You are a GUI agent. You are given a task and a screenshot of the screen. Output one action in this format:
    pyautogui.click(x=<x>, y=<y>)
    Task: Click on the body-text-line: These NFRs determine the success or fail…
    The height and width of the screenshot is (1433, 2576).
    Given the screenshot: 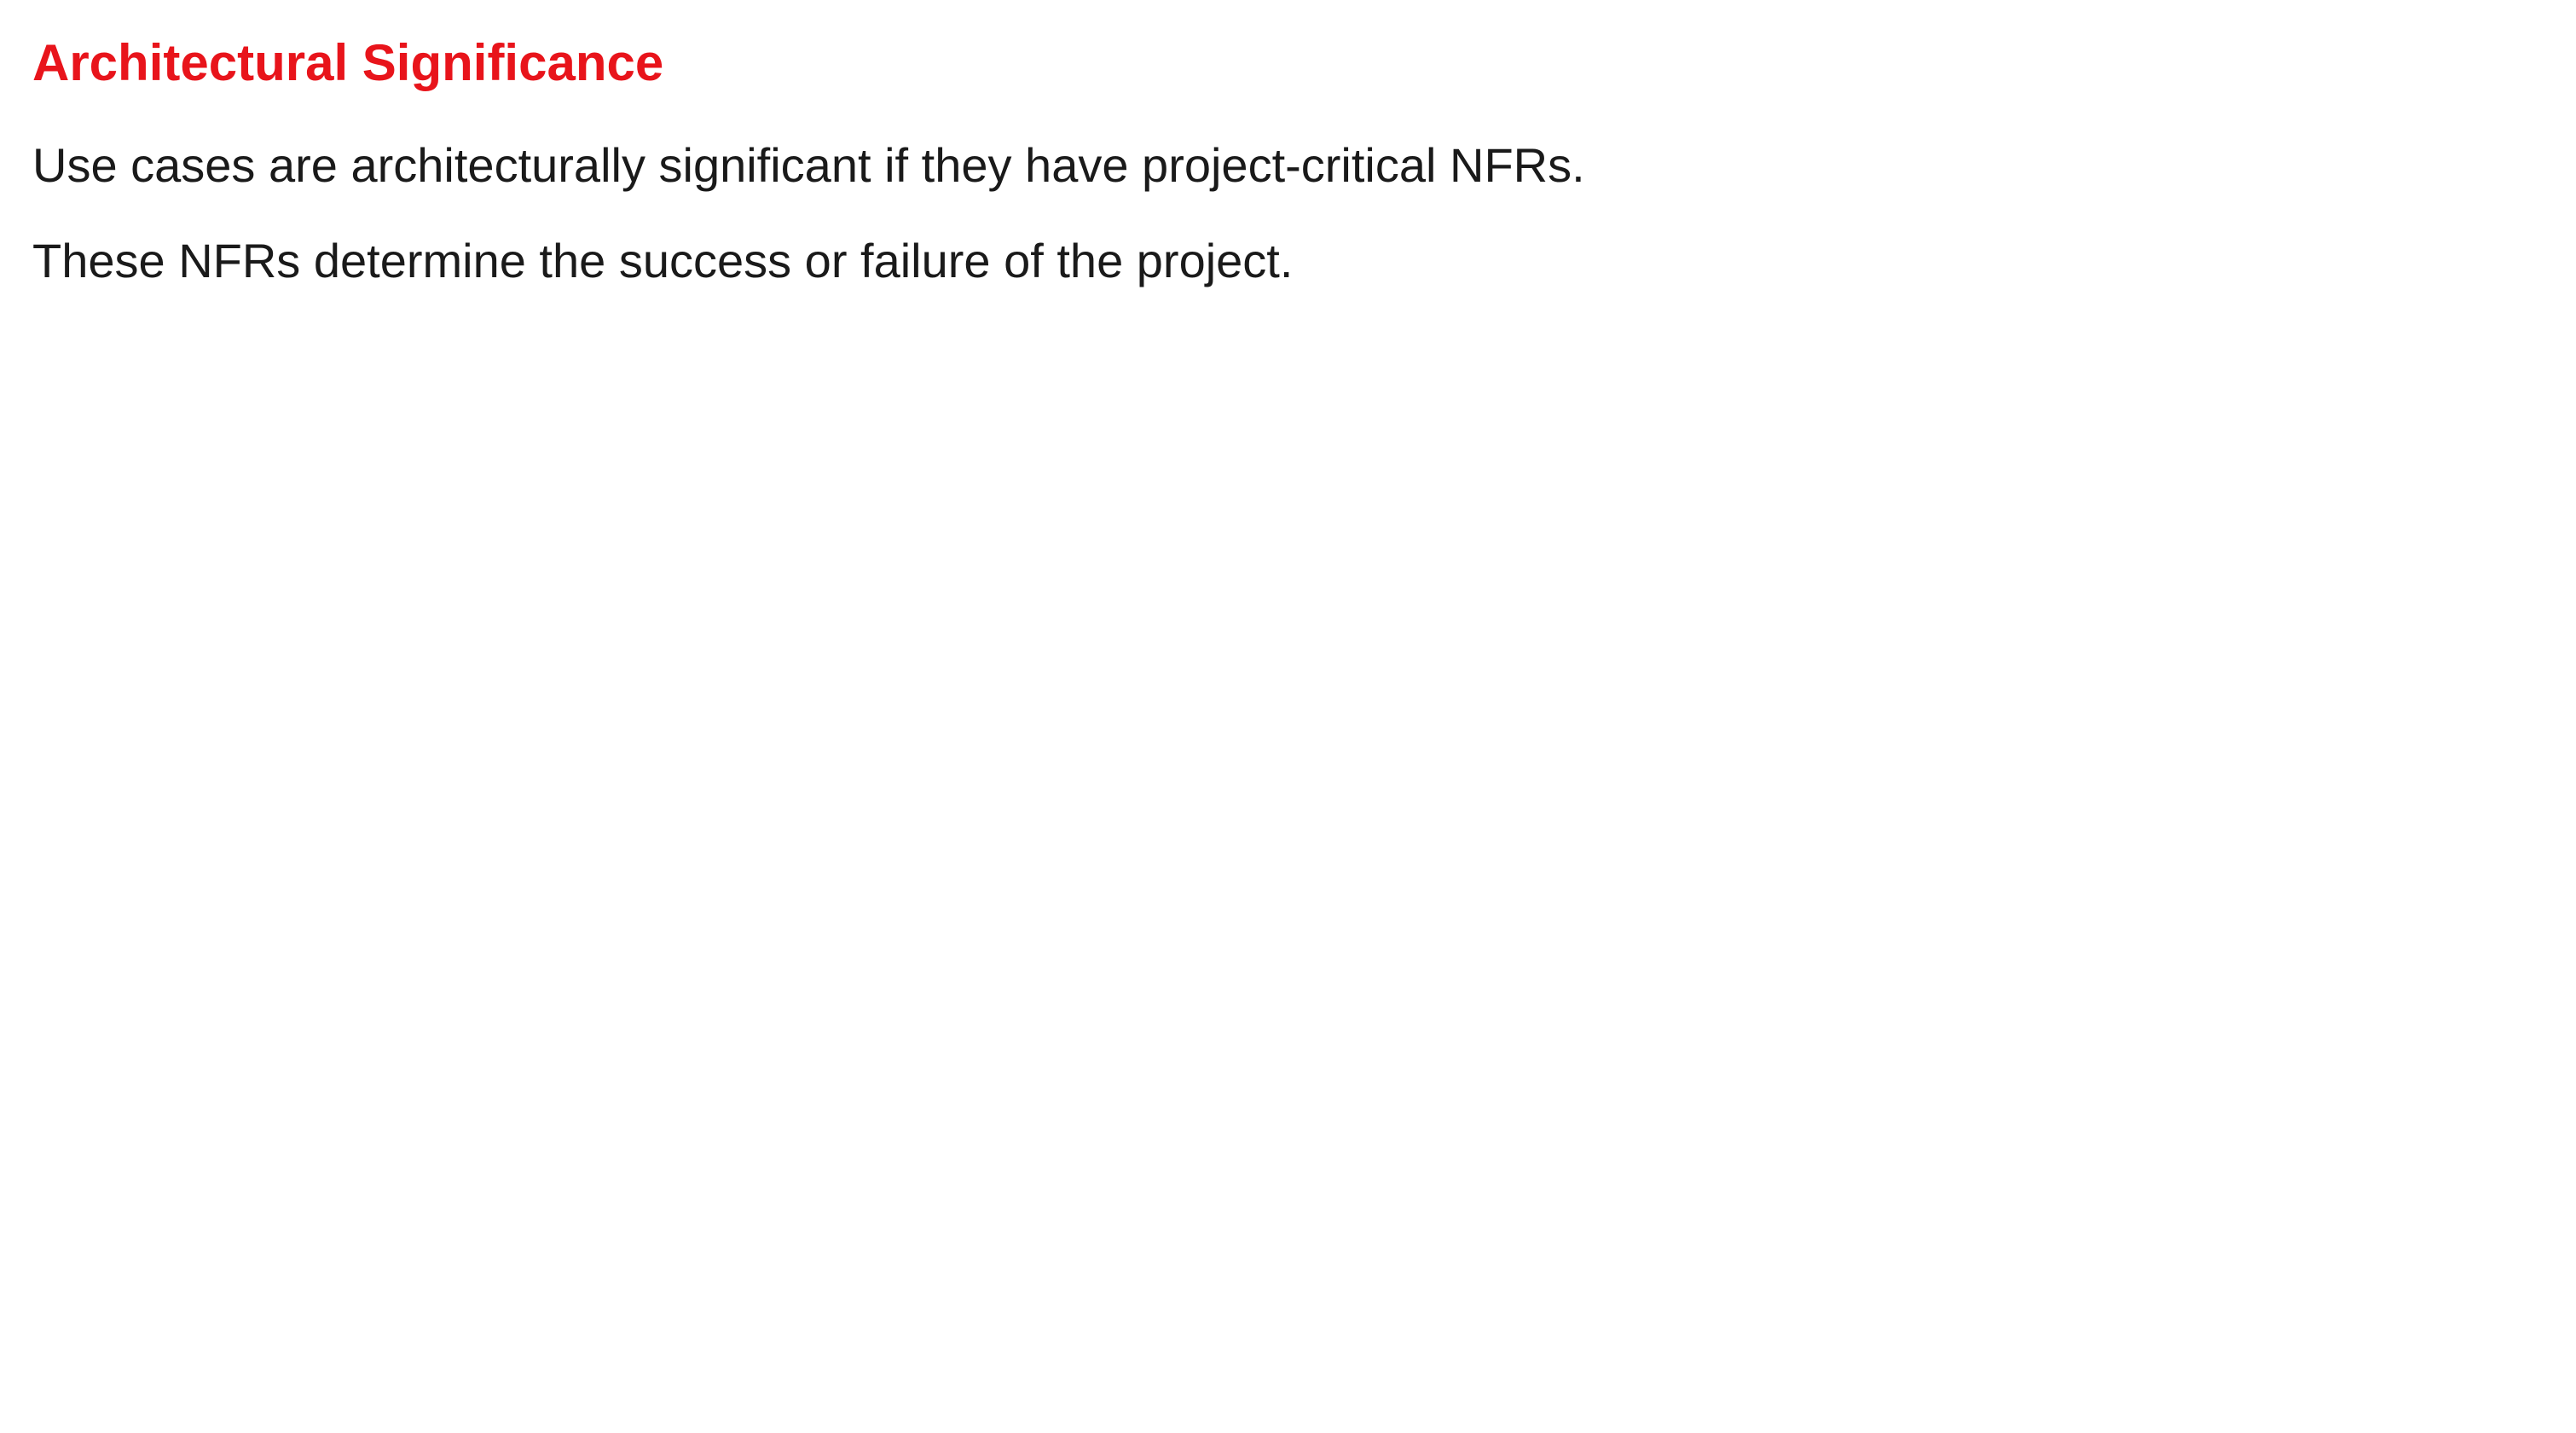 What is the action you would take?
    pyautogui.click(x=663, y=260)
    